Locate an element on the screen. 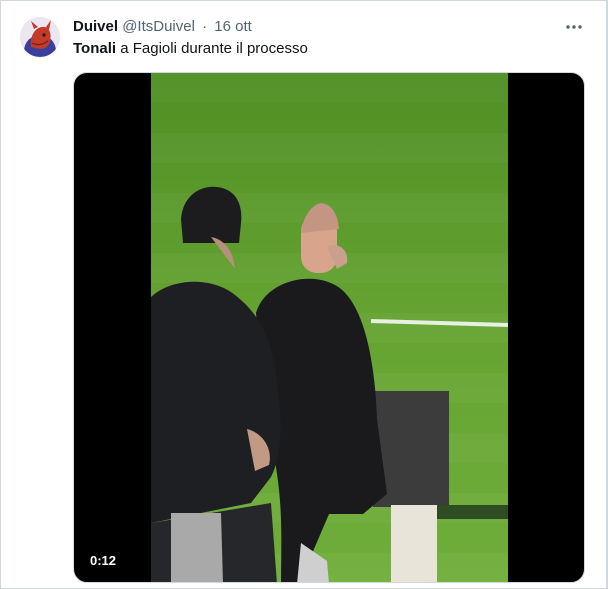 Image resolution: width=608 pixels, height=589 pixels. user-handle: @ItsDuivel is located at coordinates (158, 26).